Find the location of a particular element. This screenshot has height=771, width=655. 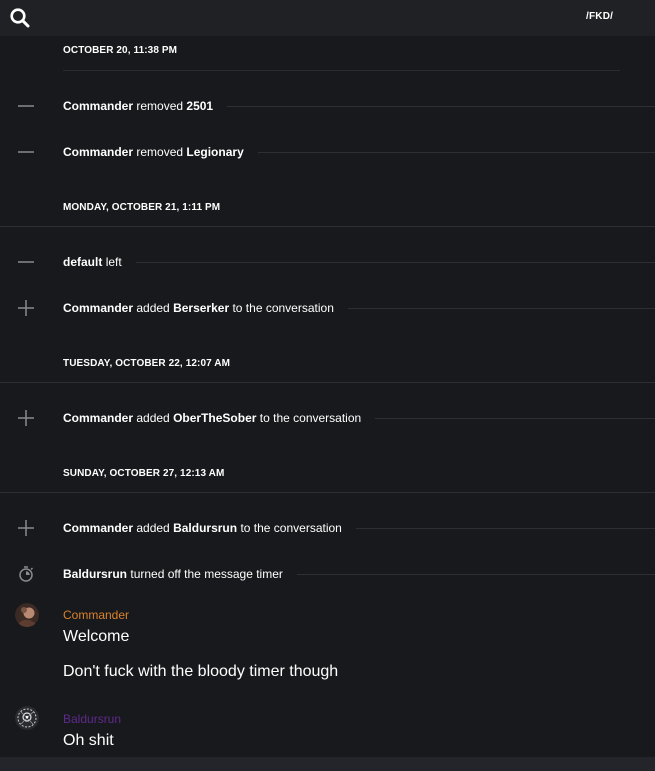

date-header: TUESDAY, OCTOBER 22, 12:07 AM is located at coordinates (147, 363).